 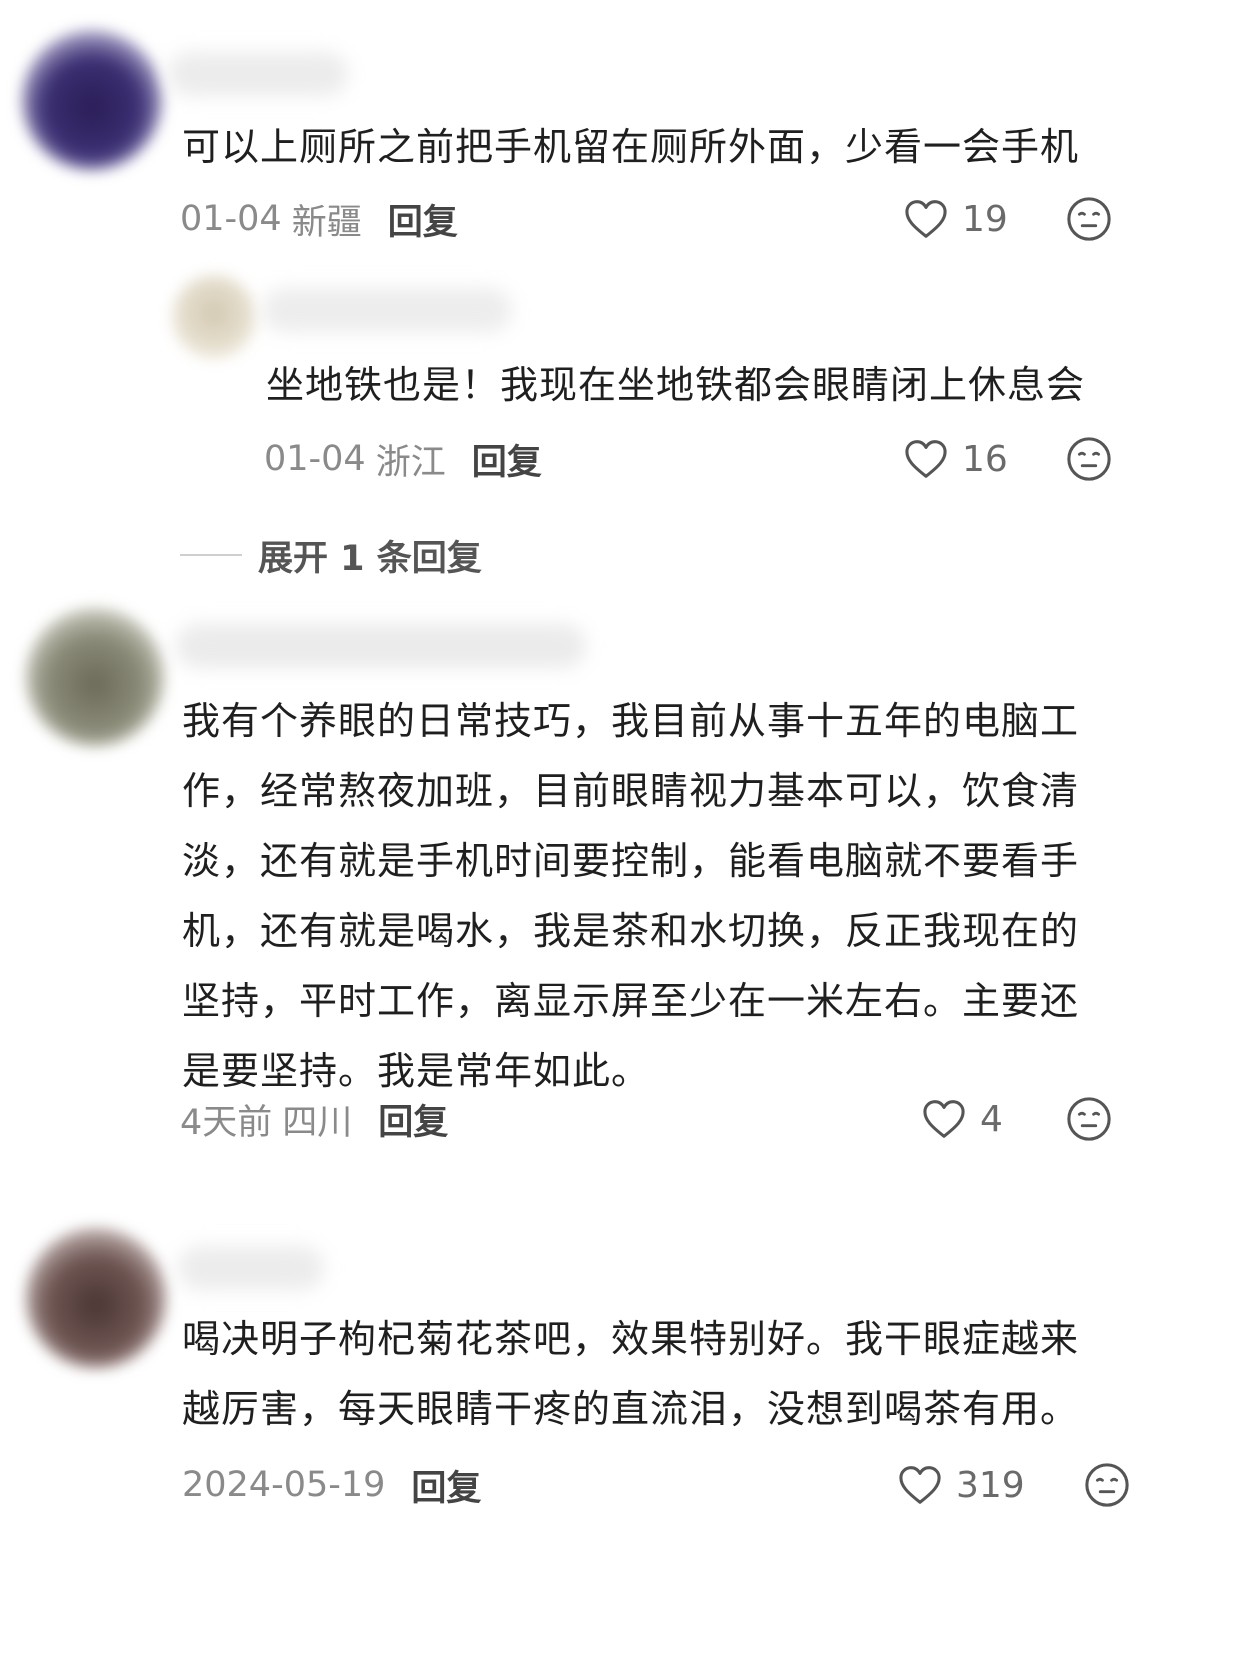 What do you see at coordinates (631, 861) in the screenshot?
I see `comment-line: 淡，还有就是手机时间要控制，能看电脑就不要看手` at bounding box center [631, 861].